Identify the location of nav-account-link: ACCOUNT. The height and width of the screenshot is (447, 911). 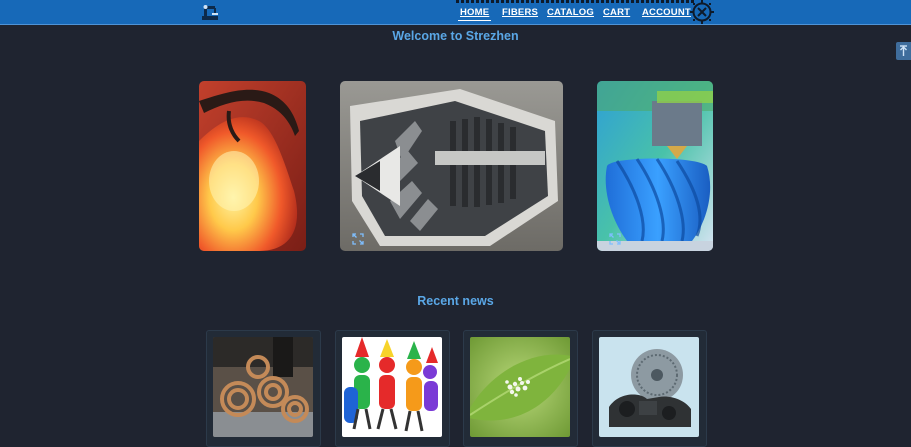
(666, 12).